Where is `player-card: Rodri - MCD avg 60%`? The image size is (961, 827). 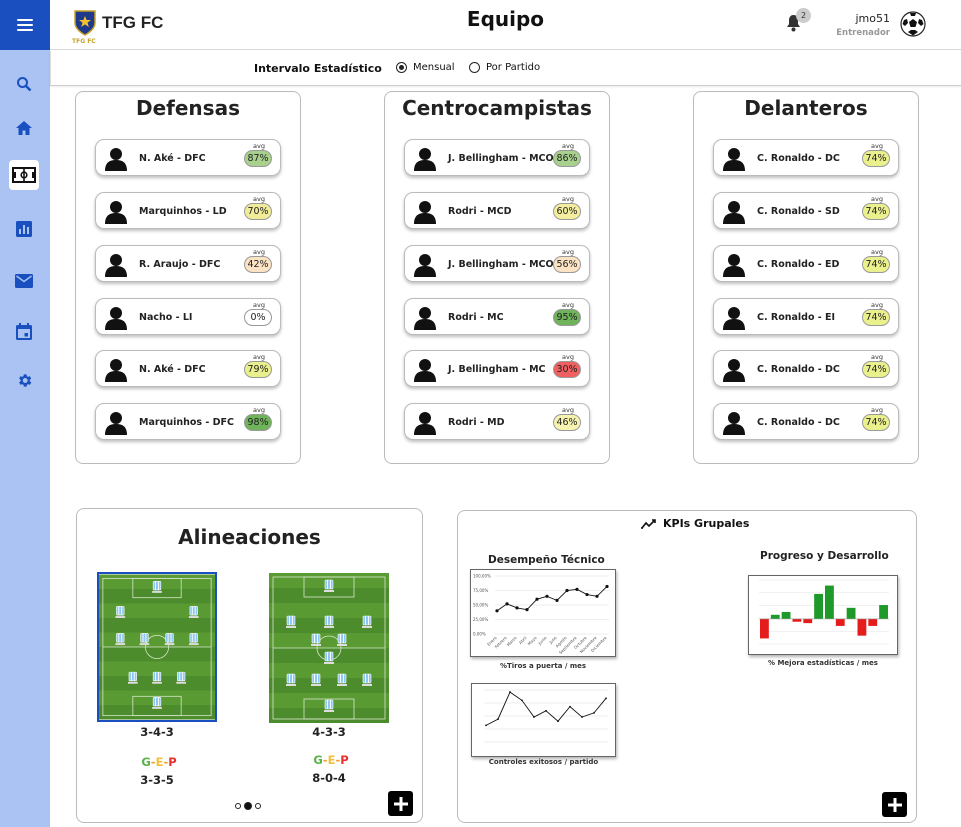 player-card: Rodri - MCD avg 60% is located at coordinates (497, 210).